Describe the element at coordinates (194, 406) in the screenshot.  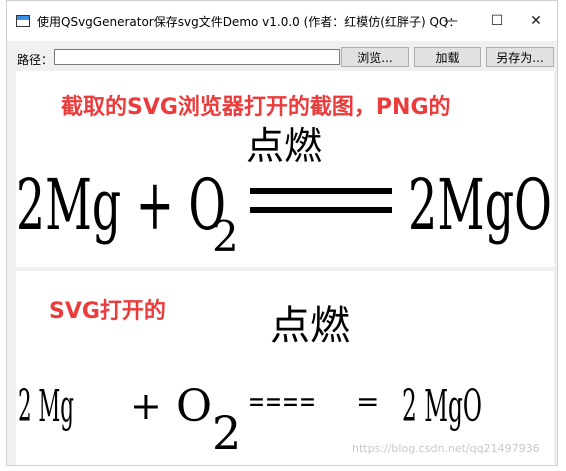
I see `svg-oxygen-text: O` at that location.